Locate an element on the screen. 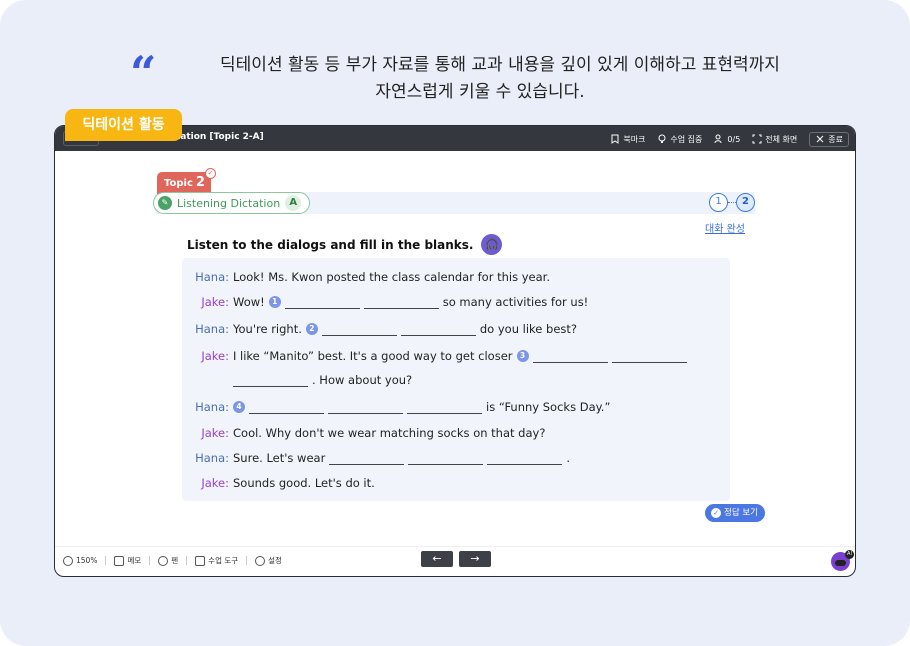 Image resolution: width=910 pixels, height=646 pixels. bookmark-label: 북마크 is located at coordinates (634, 139).